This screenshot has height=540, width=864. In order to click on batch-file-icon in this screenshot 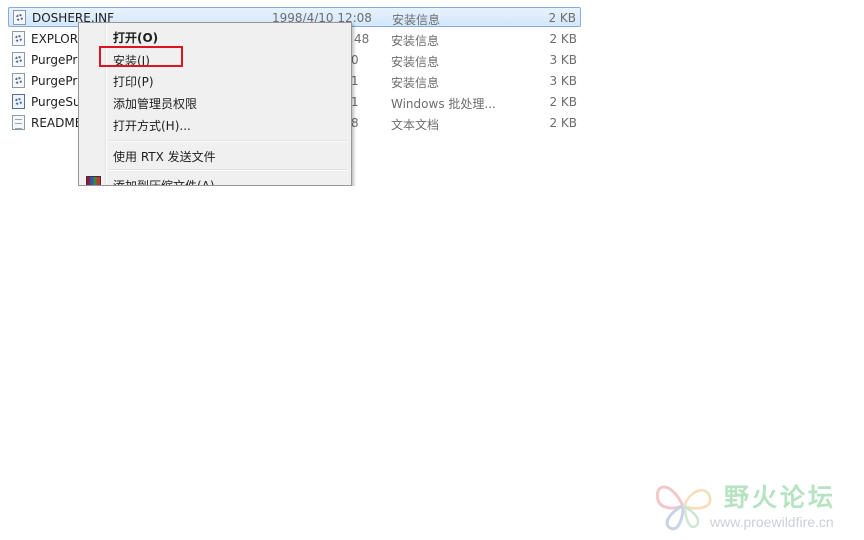, I will do `click(18, 101)`.